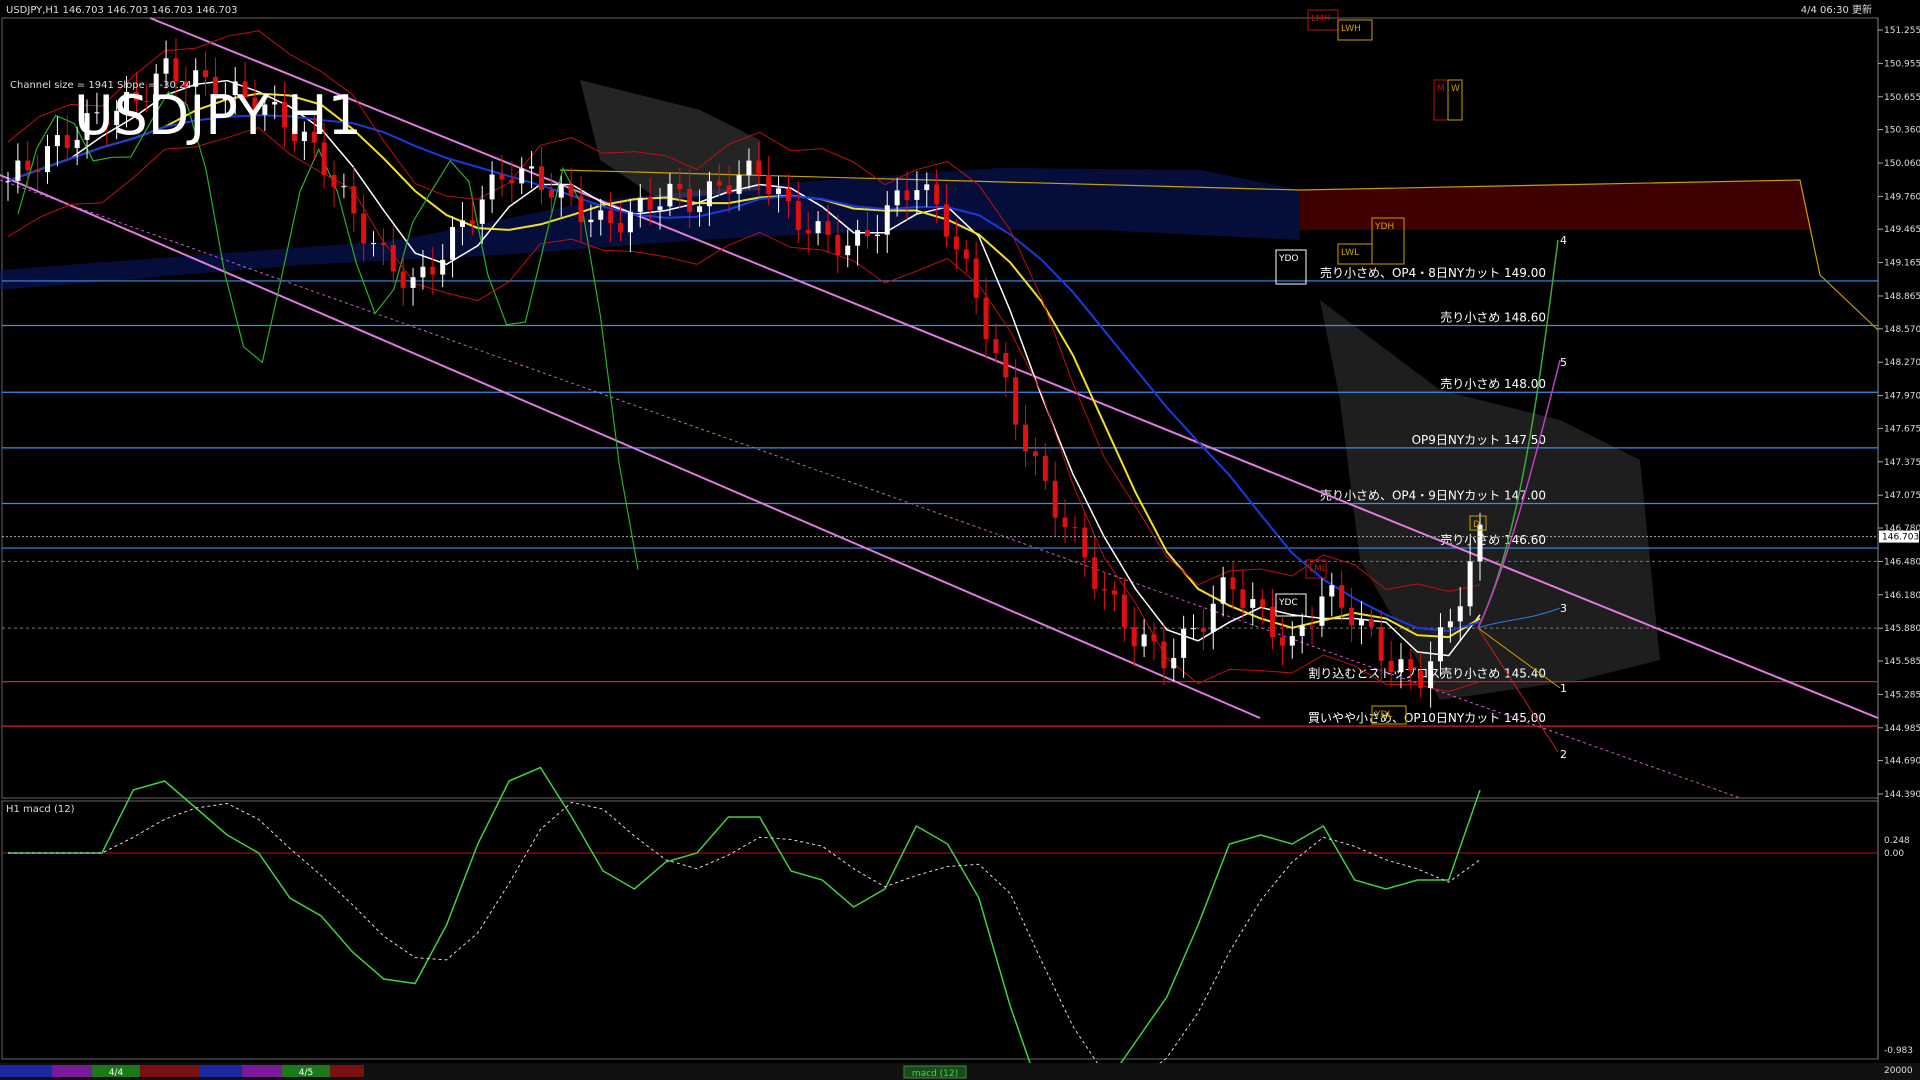 This screenshot has height=1080, width=1920. What do you see at coordinates (1902, 397) in the screenshot?
I see `price-tick-label: 147.970` at bounding box center [1902, 397].